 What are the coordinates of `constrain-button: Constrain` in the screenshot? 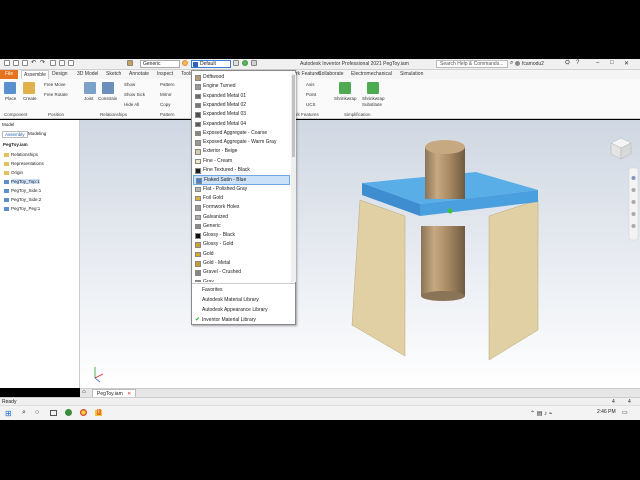 It's located at (107, 98).